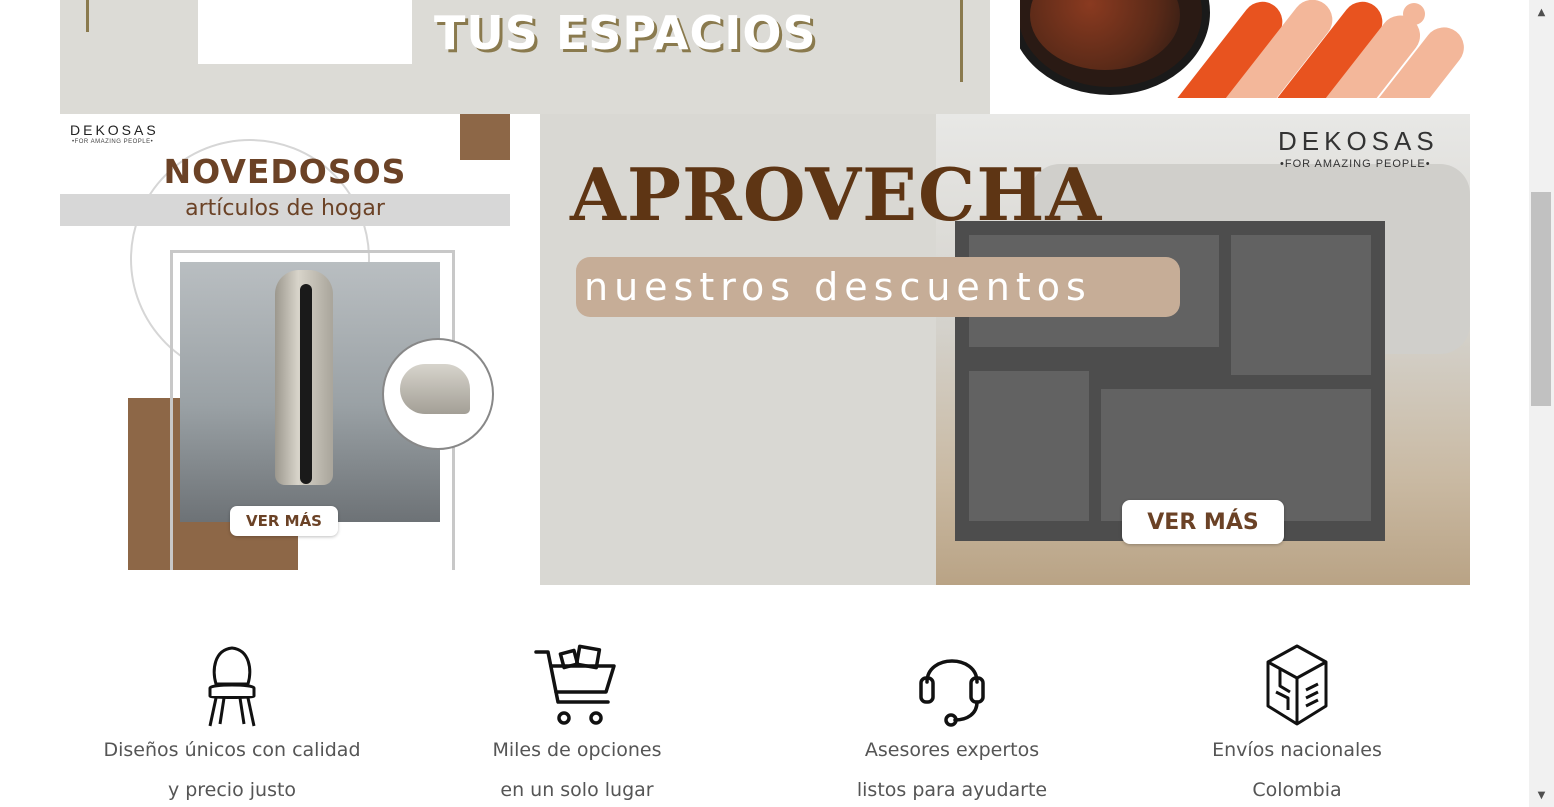 Image resolution: width=1554 pixels, height=807 pixels. What do you see at coordinates (285, 171) in the screenshot?
I see `banner-title: NOVEDOSOS` at bounding box center [285, 171].